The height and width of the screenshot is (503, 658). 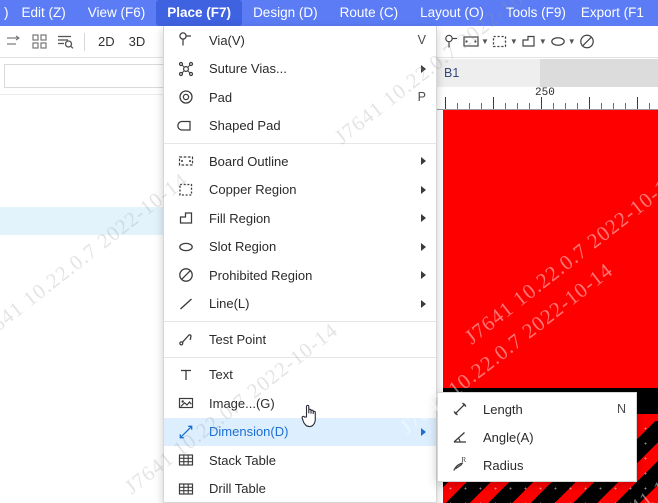 I want to click on menu-item-prohibited-region: Prohibited Region, so click(x=300, y=275).